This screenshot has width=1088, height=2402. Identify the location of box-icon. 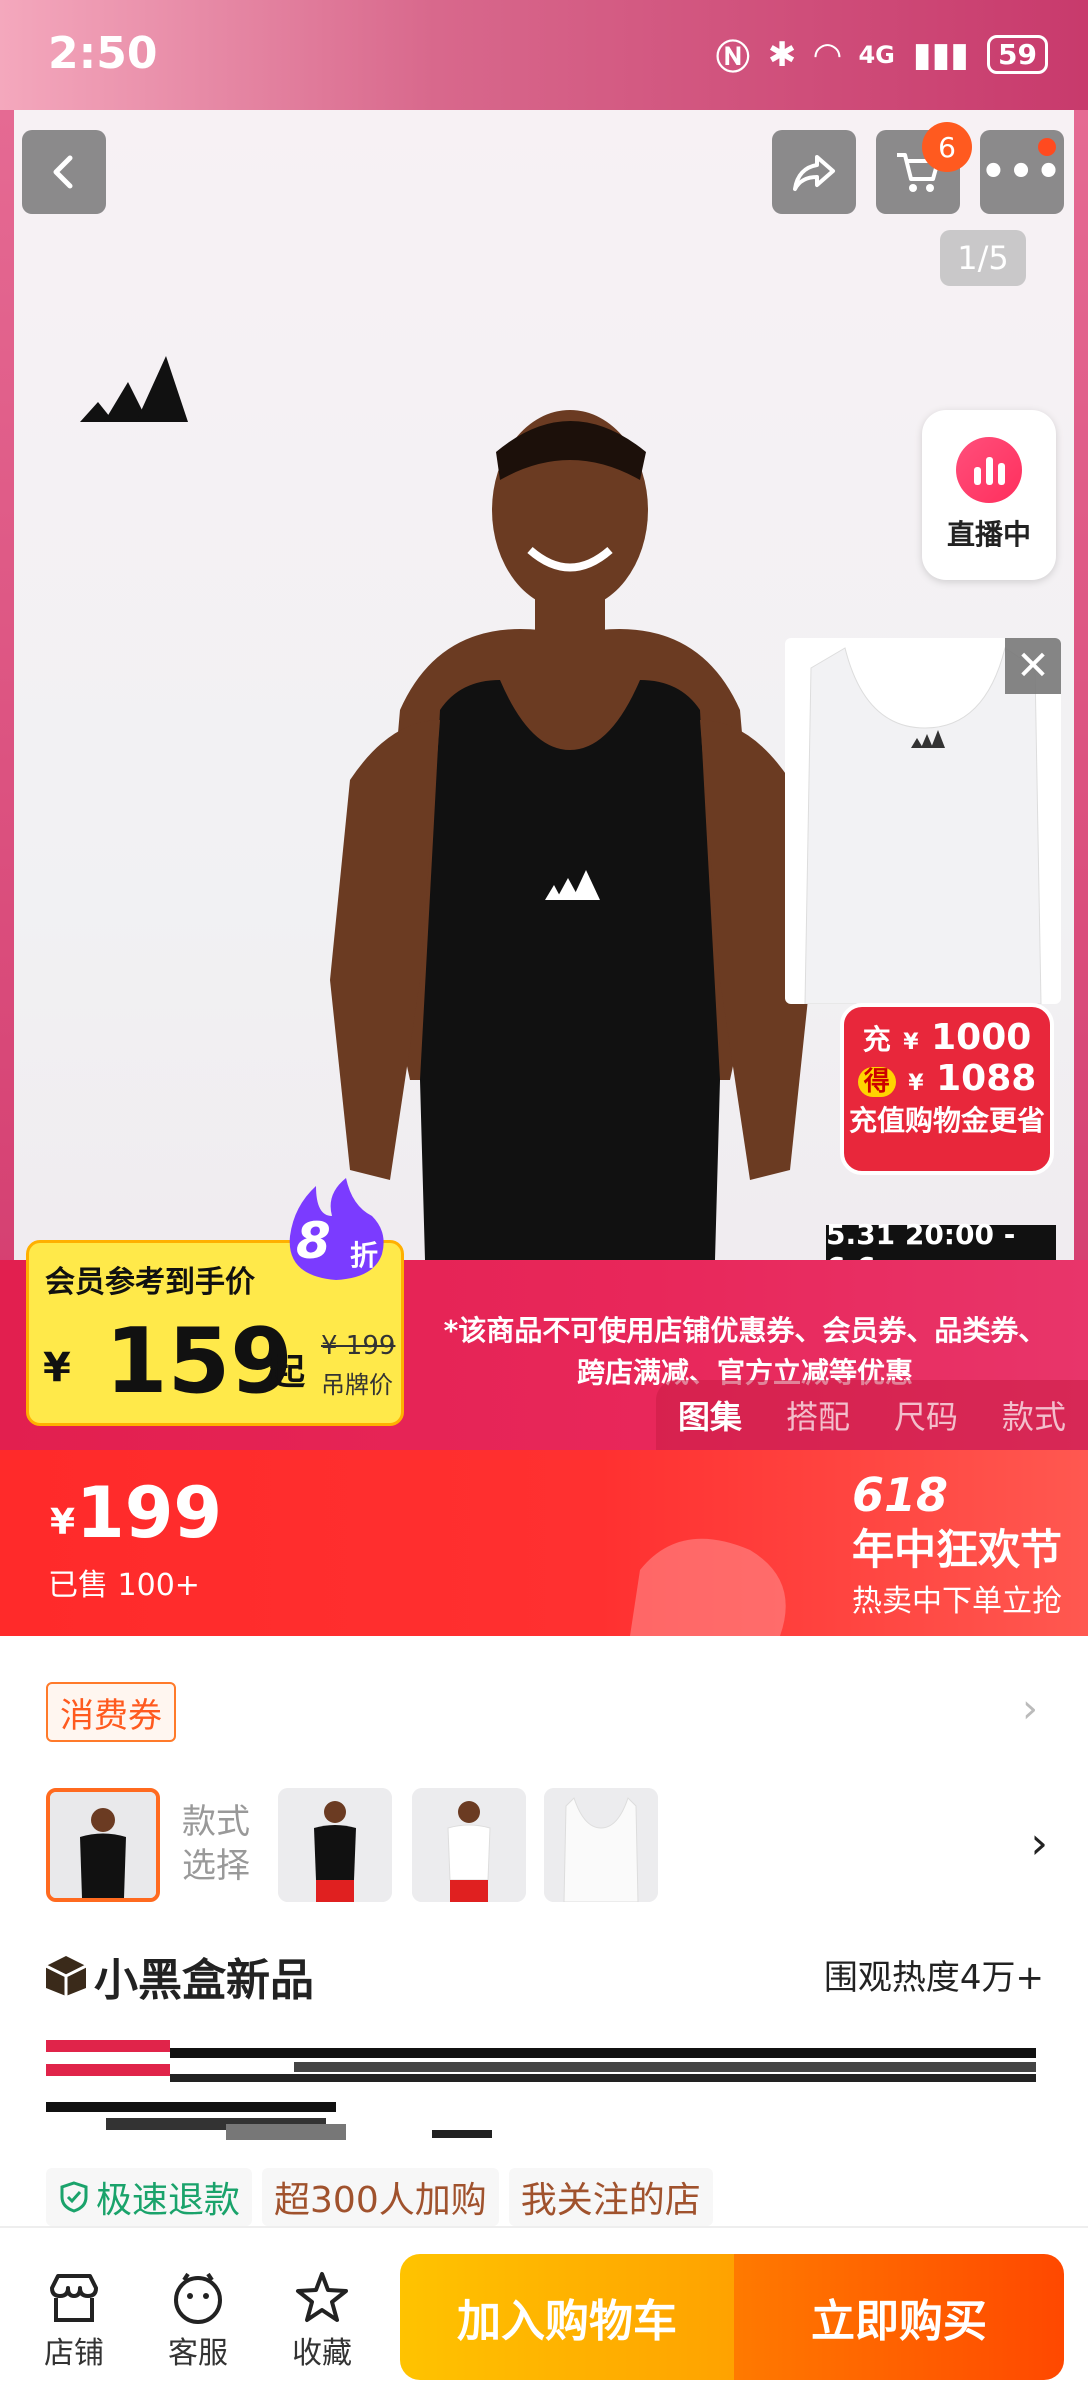
(66, 1976).